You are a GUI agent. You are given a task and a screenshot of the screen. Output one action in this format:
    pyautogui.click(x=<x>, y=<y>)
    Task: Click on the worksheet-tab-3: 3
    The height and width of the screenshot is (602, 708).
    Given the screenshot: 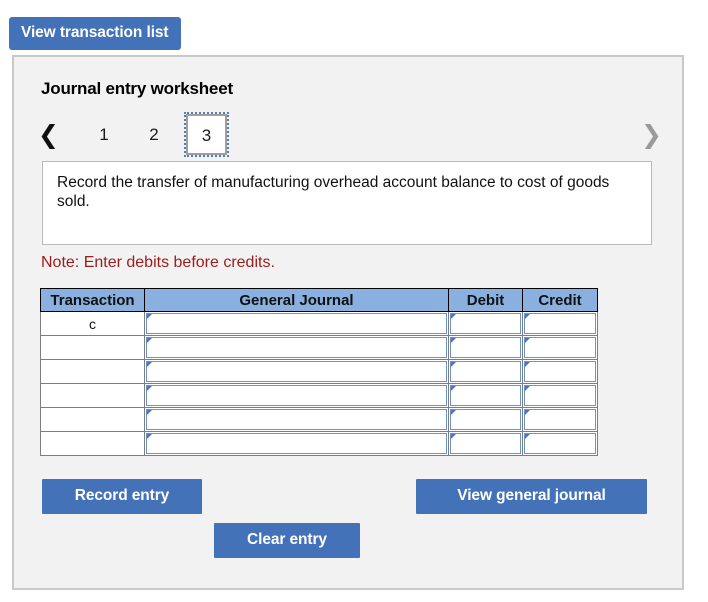 What is the action you would take?
    pyautogui.click(x=206, y=134)
    